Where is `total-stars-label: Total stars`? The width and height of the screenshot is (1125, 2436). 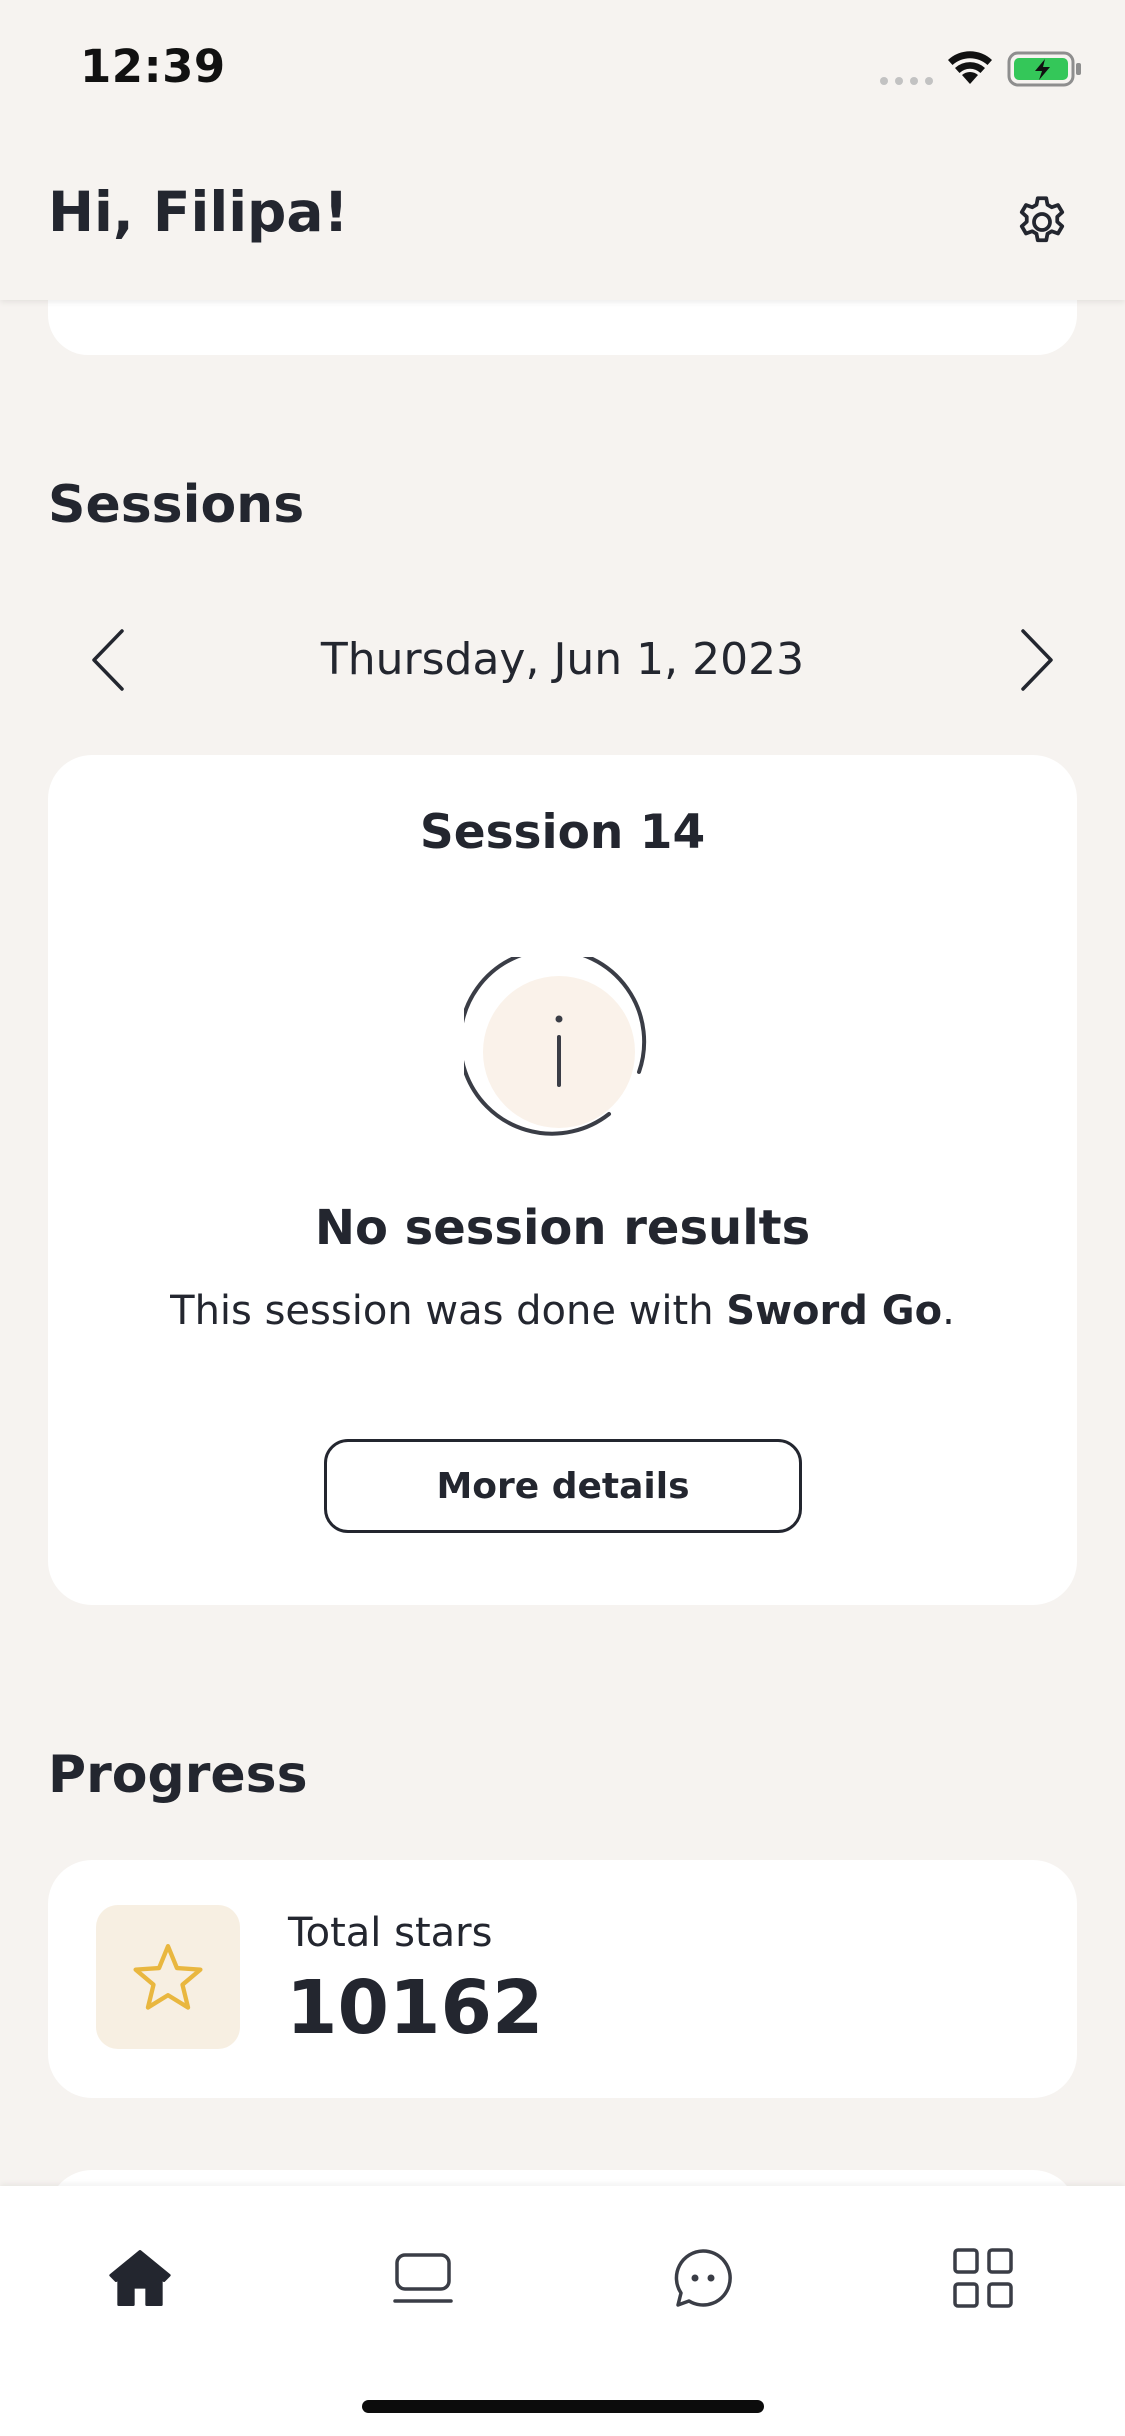
total-stars-label: Total stars is located at coordinates (390, 1933).